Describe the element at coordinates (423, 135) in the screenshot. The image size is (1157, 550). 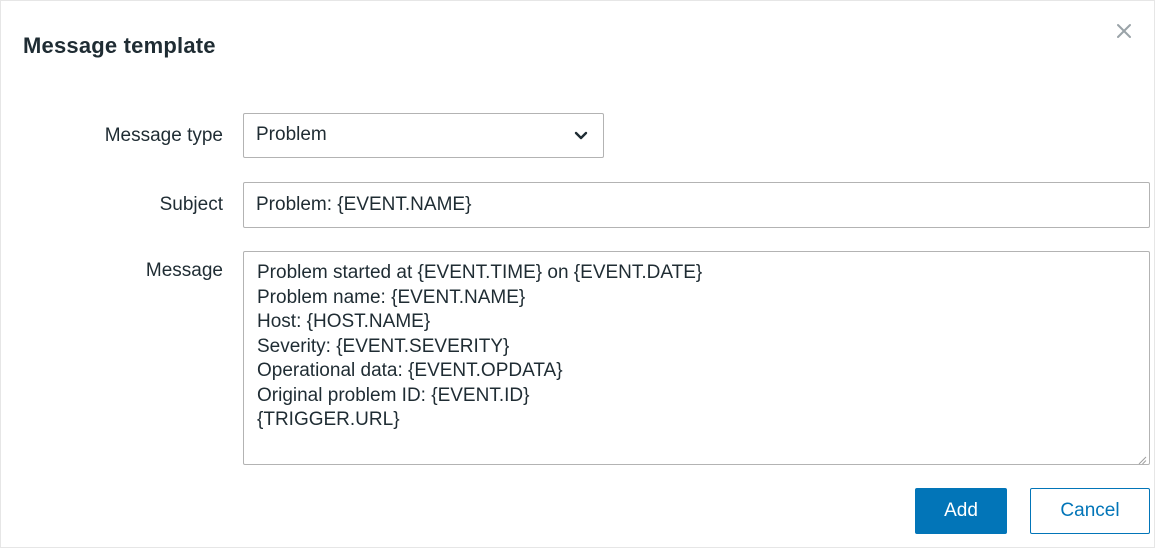
I see `message-type-select: Problem` at that location.